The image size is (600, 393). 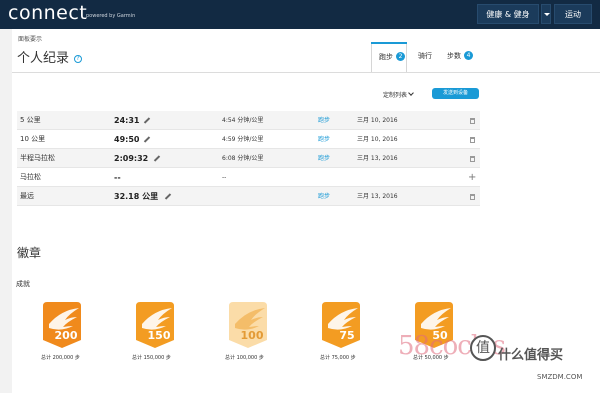 I want to click on svg-text: 200, so click(x=66, y=335).